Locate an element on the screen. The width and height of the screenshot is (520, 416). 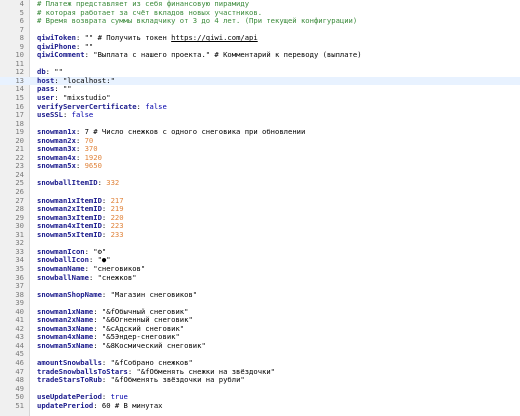
code-text: : 60 # В минутах is located at coordinates (128, 405).